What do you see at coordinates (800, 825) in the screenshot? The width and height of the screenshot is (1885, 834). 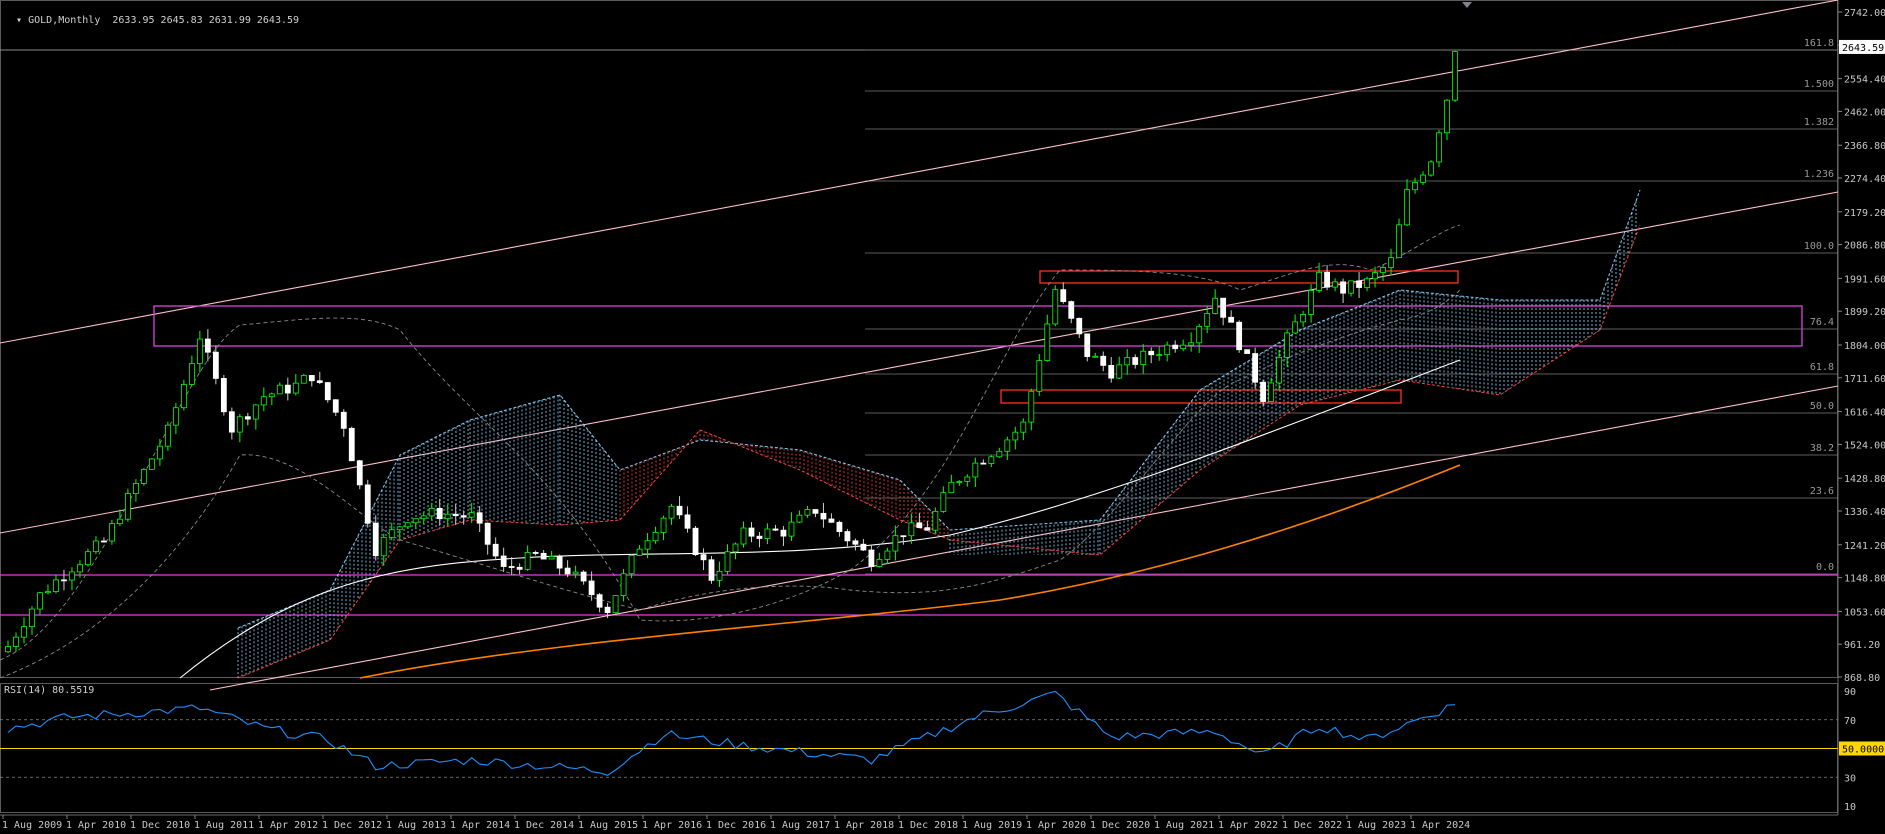 I see `time-tick-label: 1 Aug 2017` at bounding box center [800, 825].